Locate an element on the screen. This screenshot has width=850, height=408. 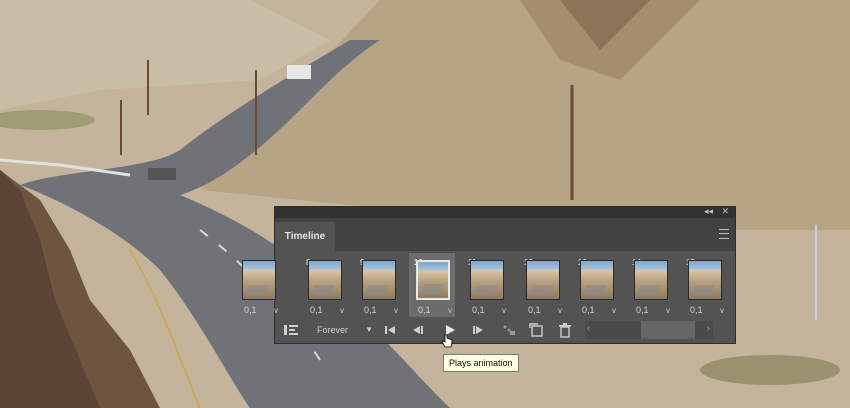
animation-frame: 8 0,1 ∨ is located at coordinates (324, 285).